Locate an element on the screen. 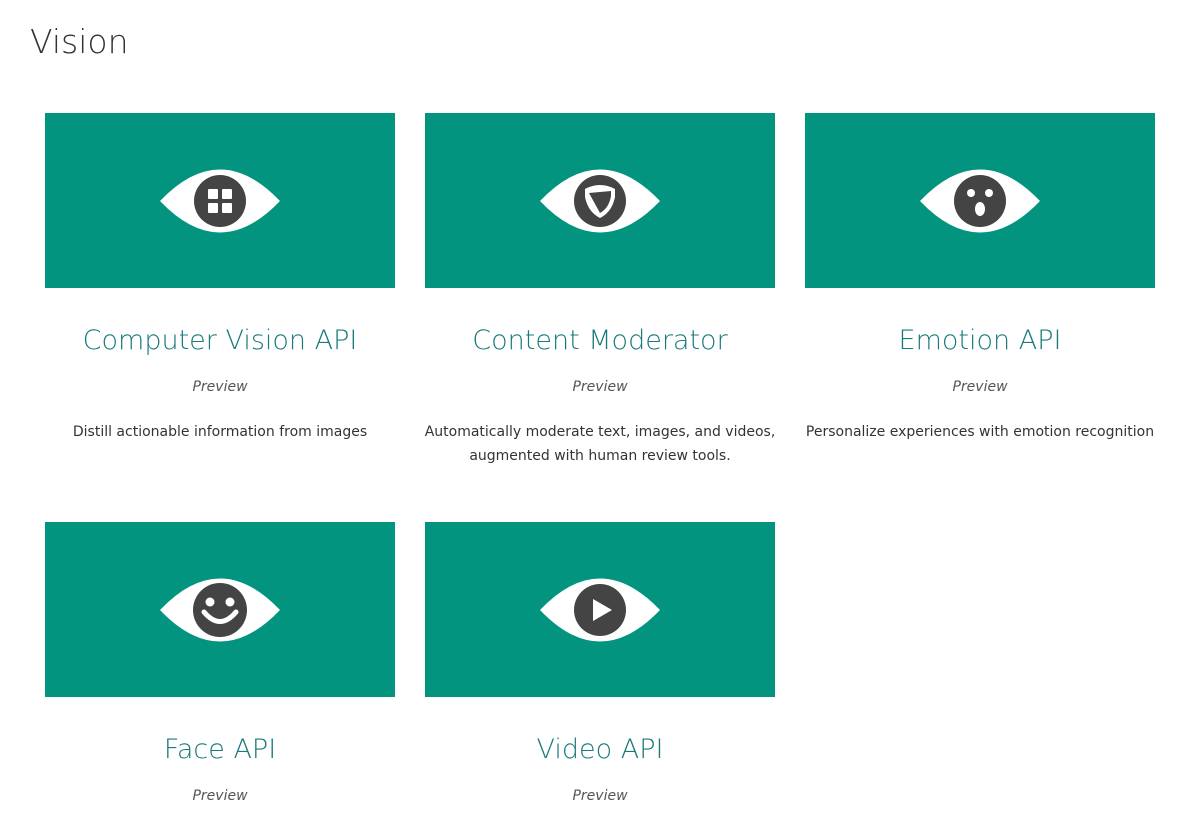  eye-surprised-face-icon is located at coordinates (980, 200).